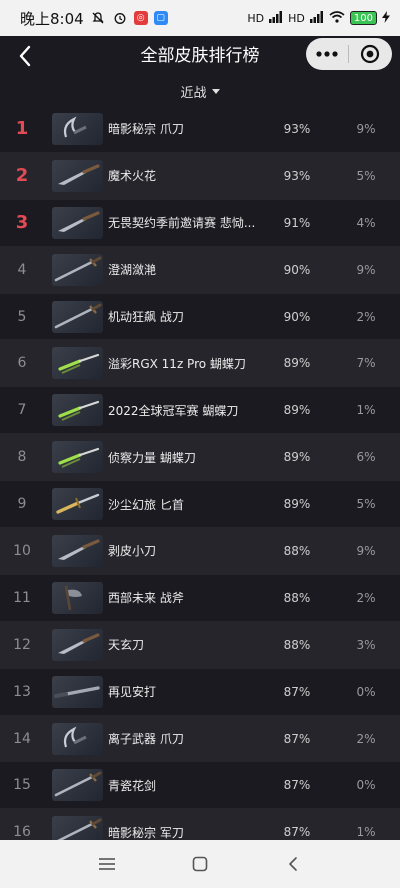 The height and width of the screenshot is (888, 400). I want to click on skin-name: 魔术火花, so click(186, 176).